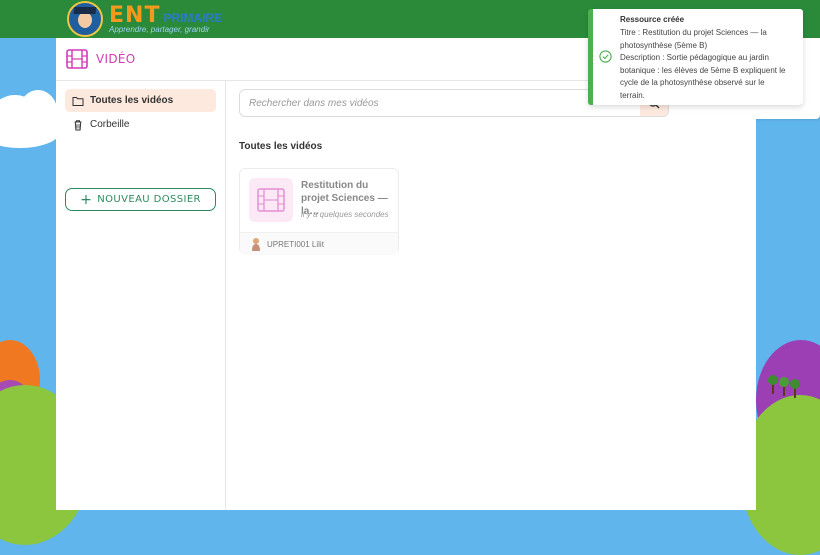 The image size is (820, 555). Describe the element at coordinates (784, 386) in the screenshot. I see `tree-decoration` at that location.